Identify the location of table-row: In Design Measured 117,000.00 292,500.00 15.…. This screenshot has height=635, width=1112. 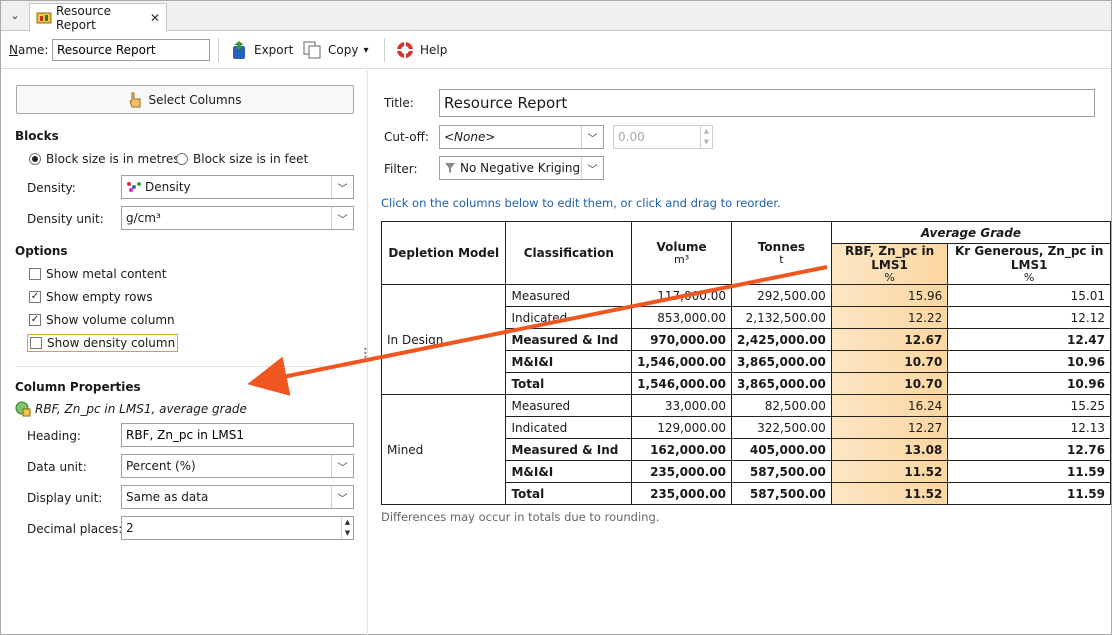
(745, 339).